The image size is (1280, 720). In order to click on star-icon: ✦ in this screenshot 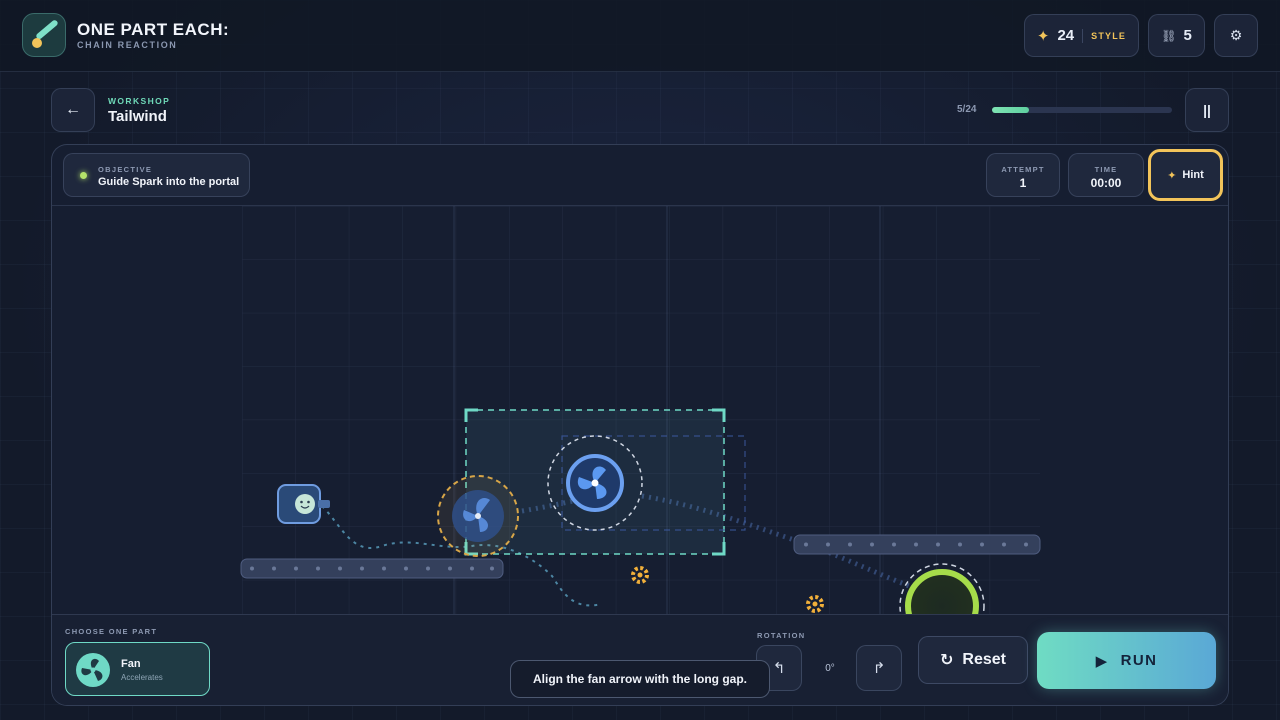, I will do `click(1043, 36)`.